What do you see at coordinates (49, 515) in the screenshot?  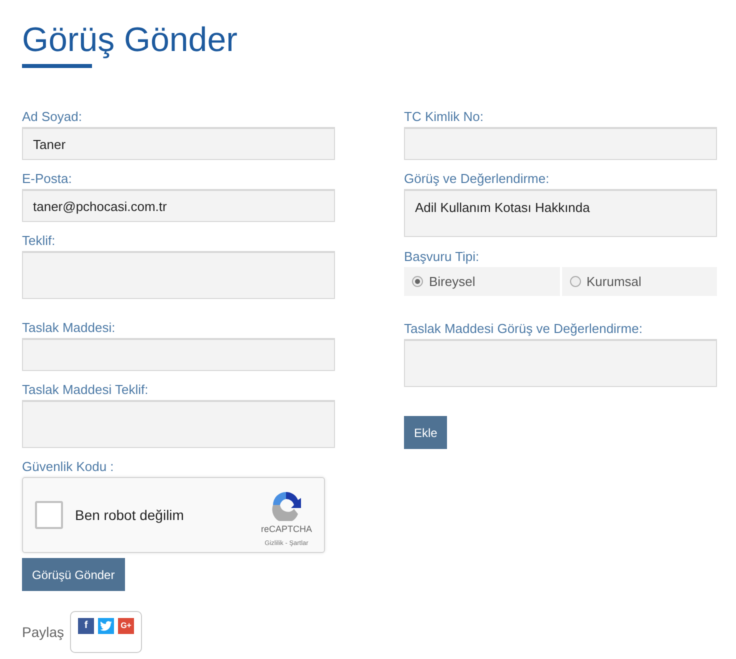 I see `captcha-checkbox` at bounding box center [49, 515].